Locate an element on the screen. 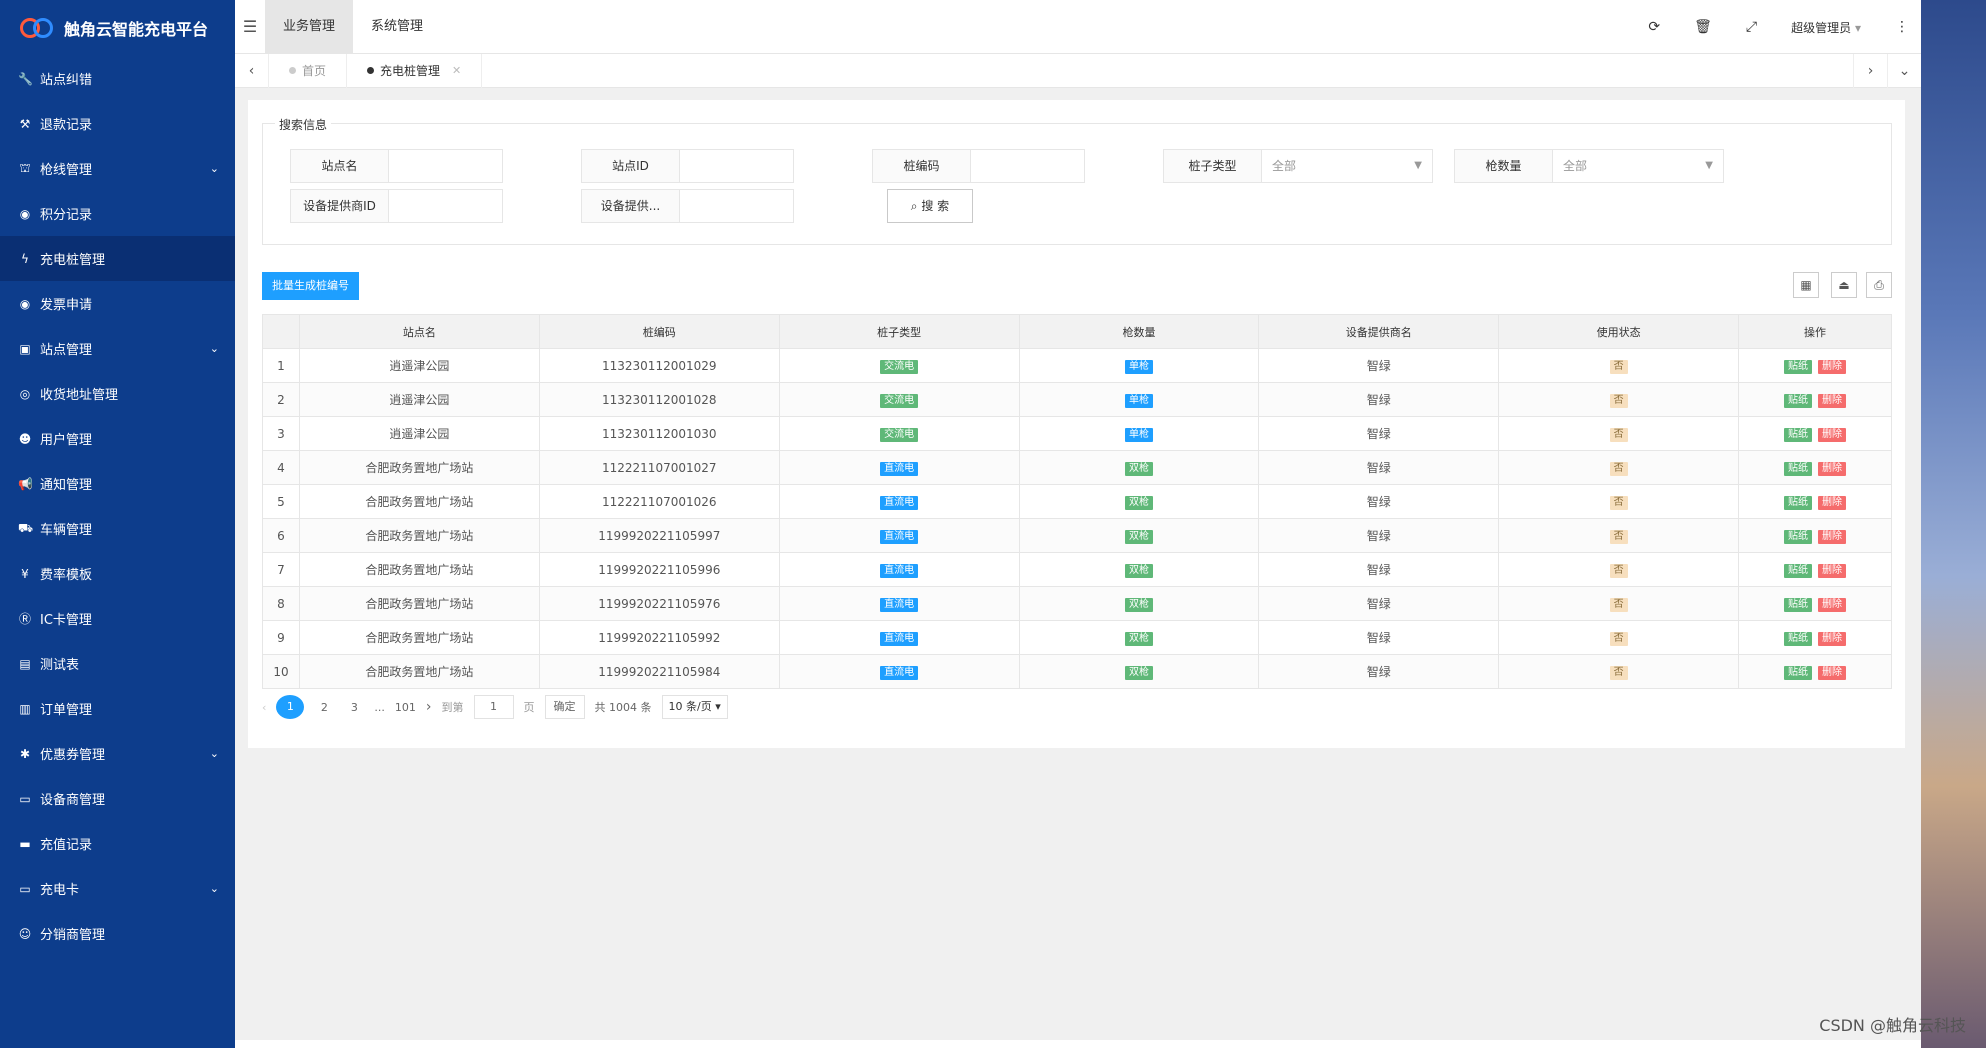  pile-type-select: 全部 ▼ is located at coordinates (1347, 166).